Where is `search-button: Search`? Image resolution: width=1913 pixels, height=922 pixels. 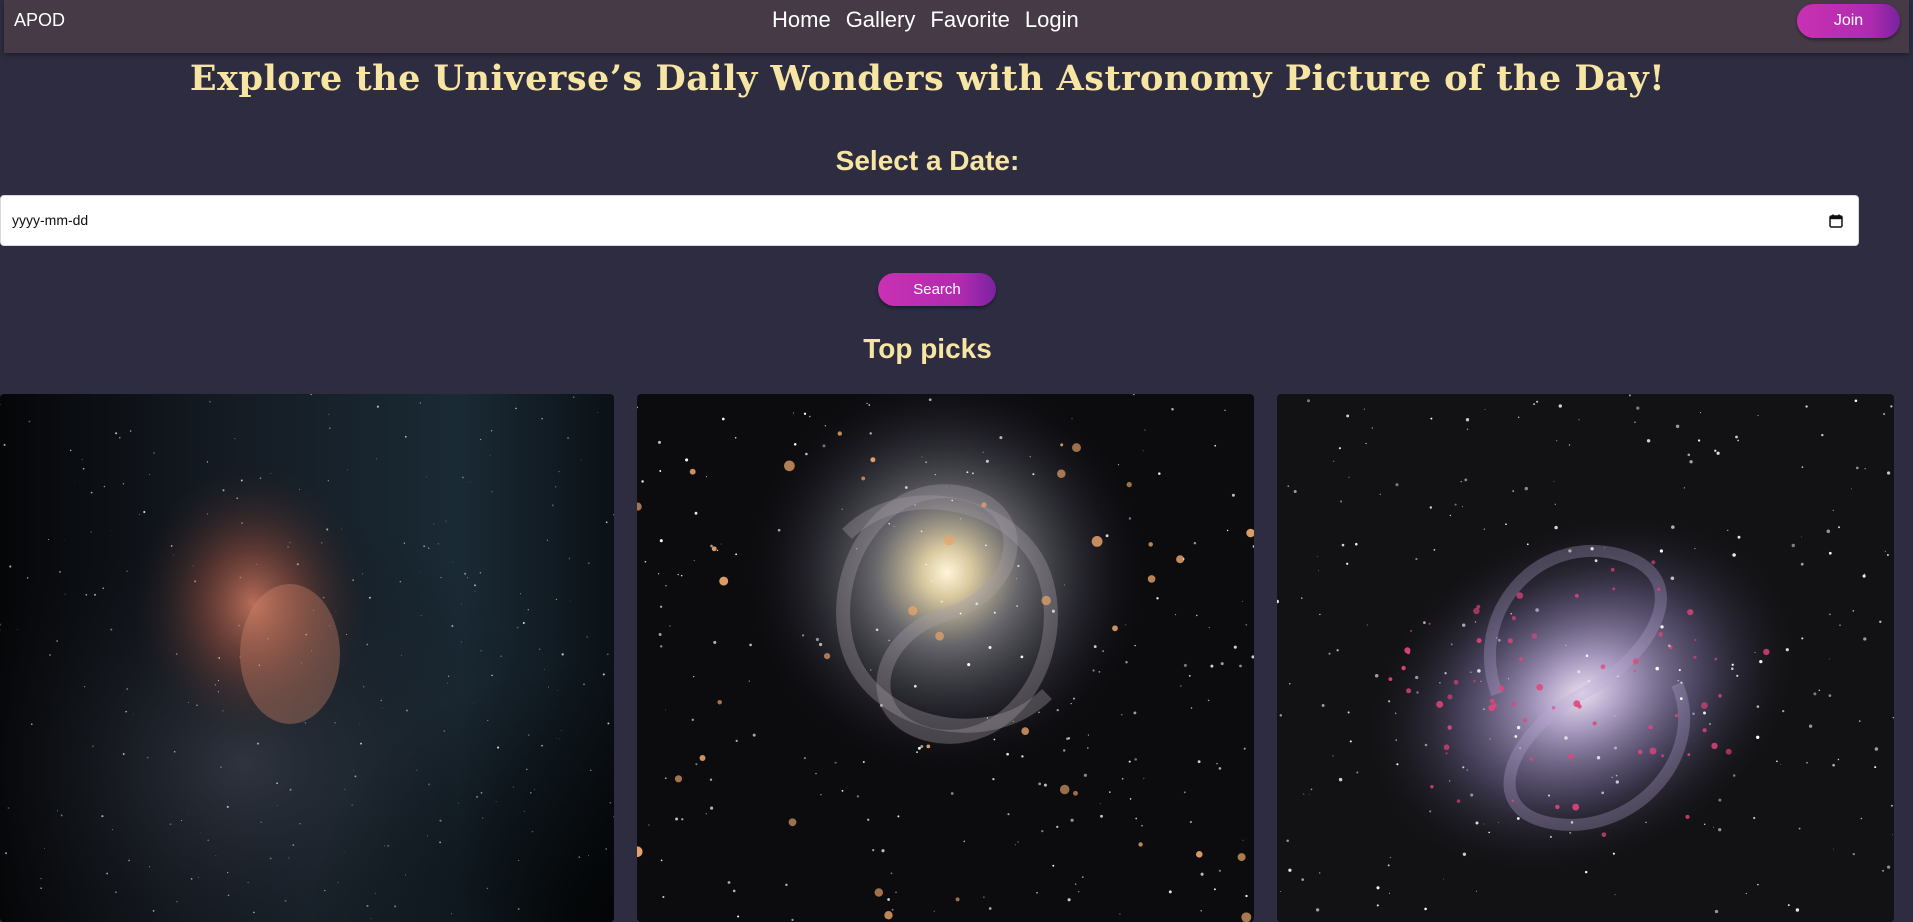 search-button: Search is located at coordinates (937, 289).